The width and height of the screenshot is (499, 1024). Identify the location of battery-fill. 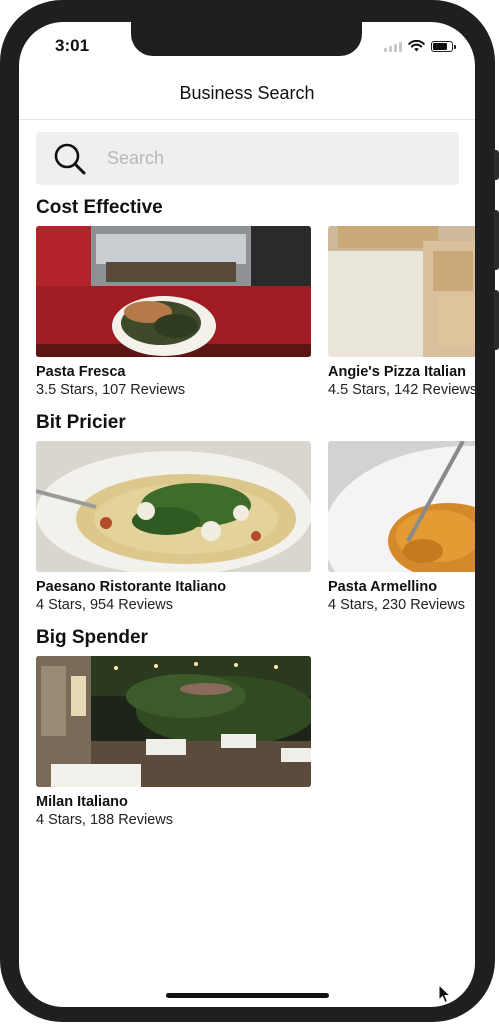
(440, 46).